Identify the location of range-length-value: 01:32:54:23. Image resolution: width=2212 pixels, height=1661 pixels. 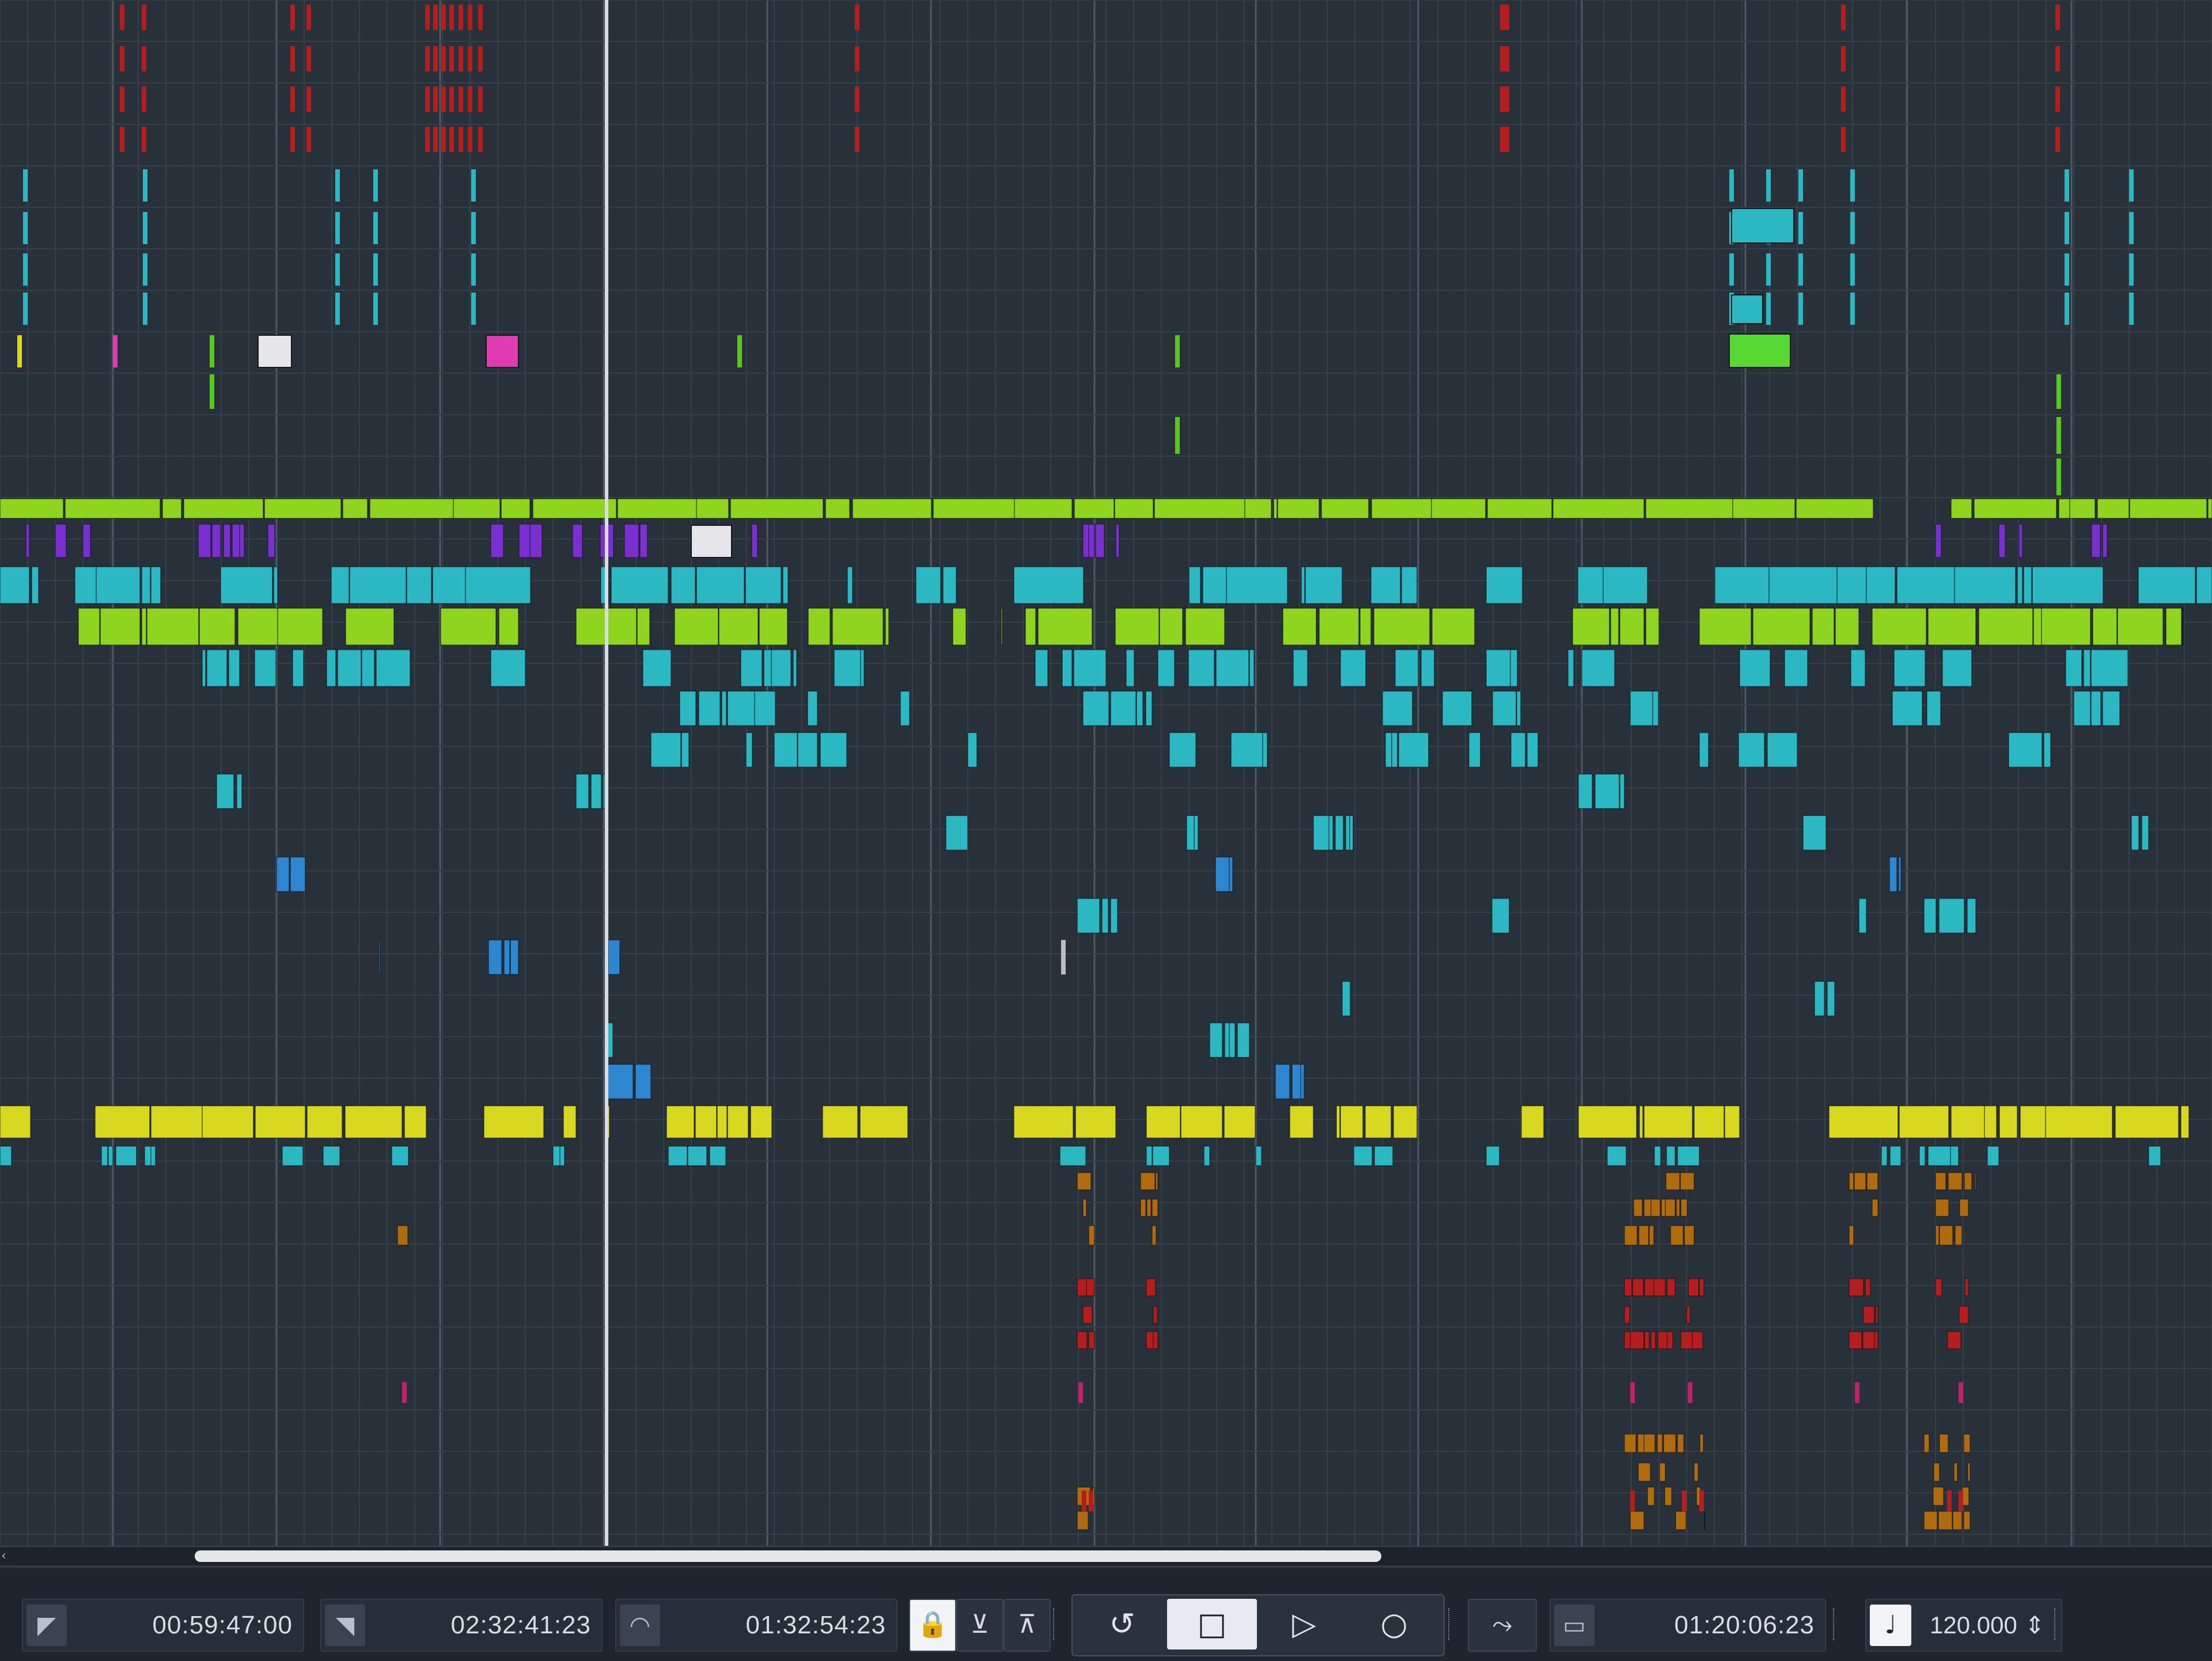
(816, 1625).